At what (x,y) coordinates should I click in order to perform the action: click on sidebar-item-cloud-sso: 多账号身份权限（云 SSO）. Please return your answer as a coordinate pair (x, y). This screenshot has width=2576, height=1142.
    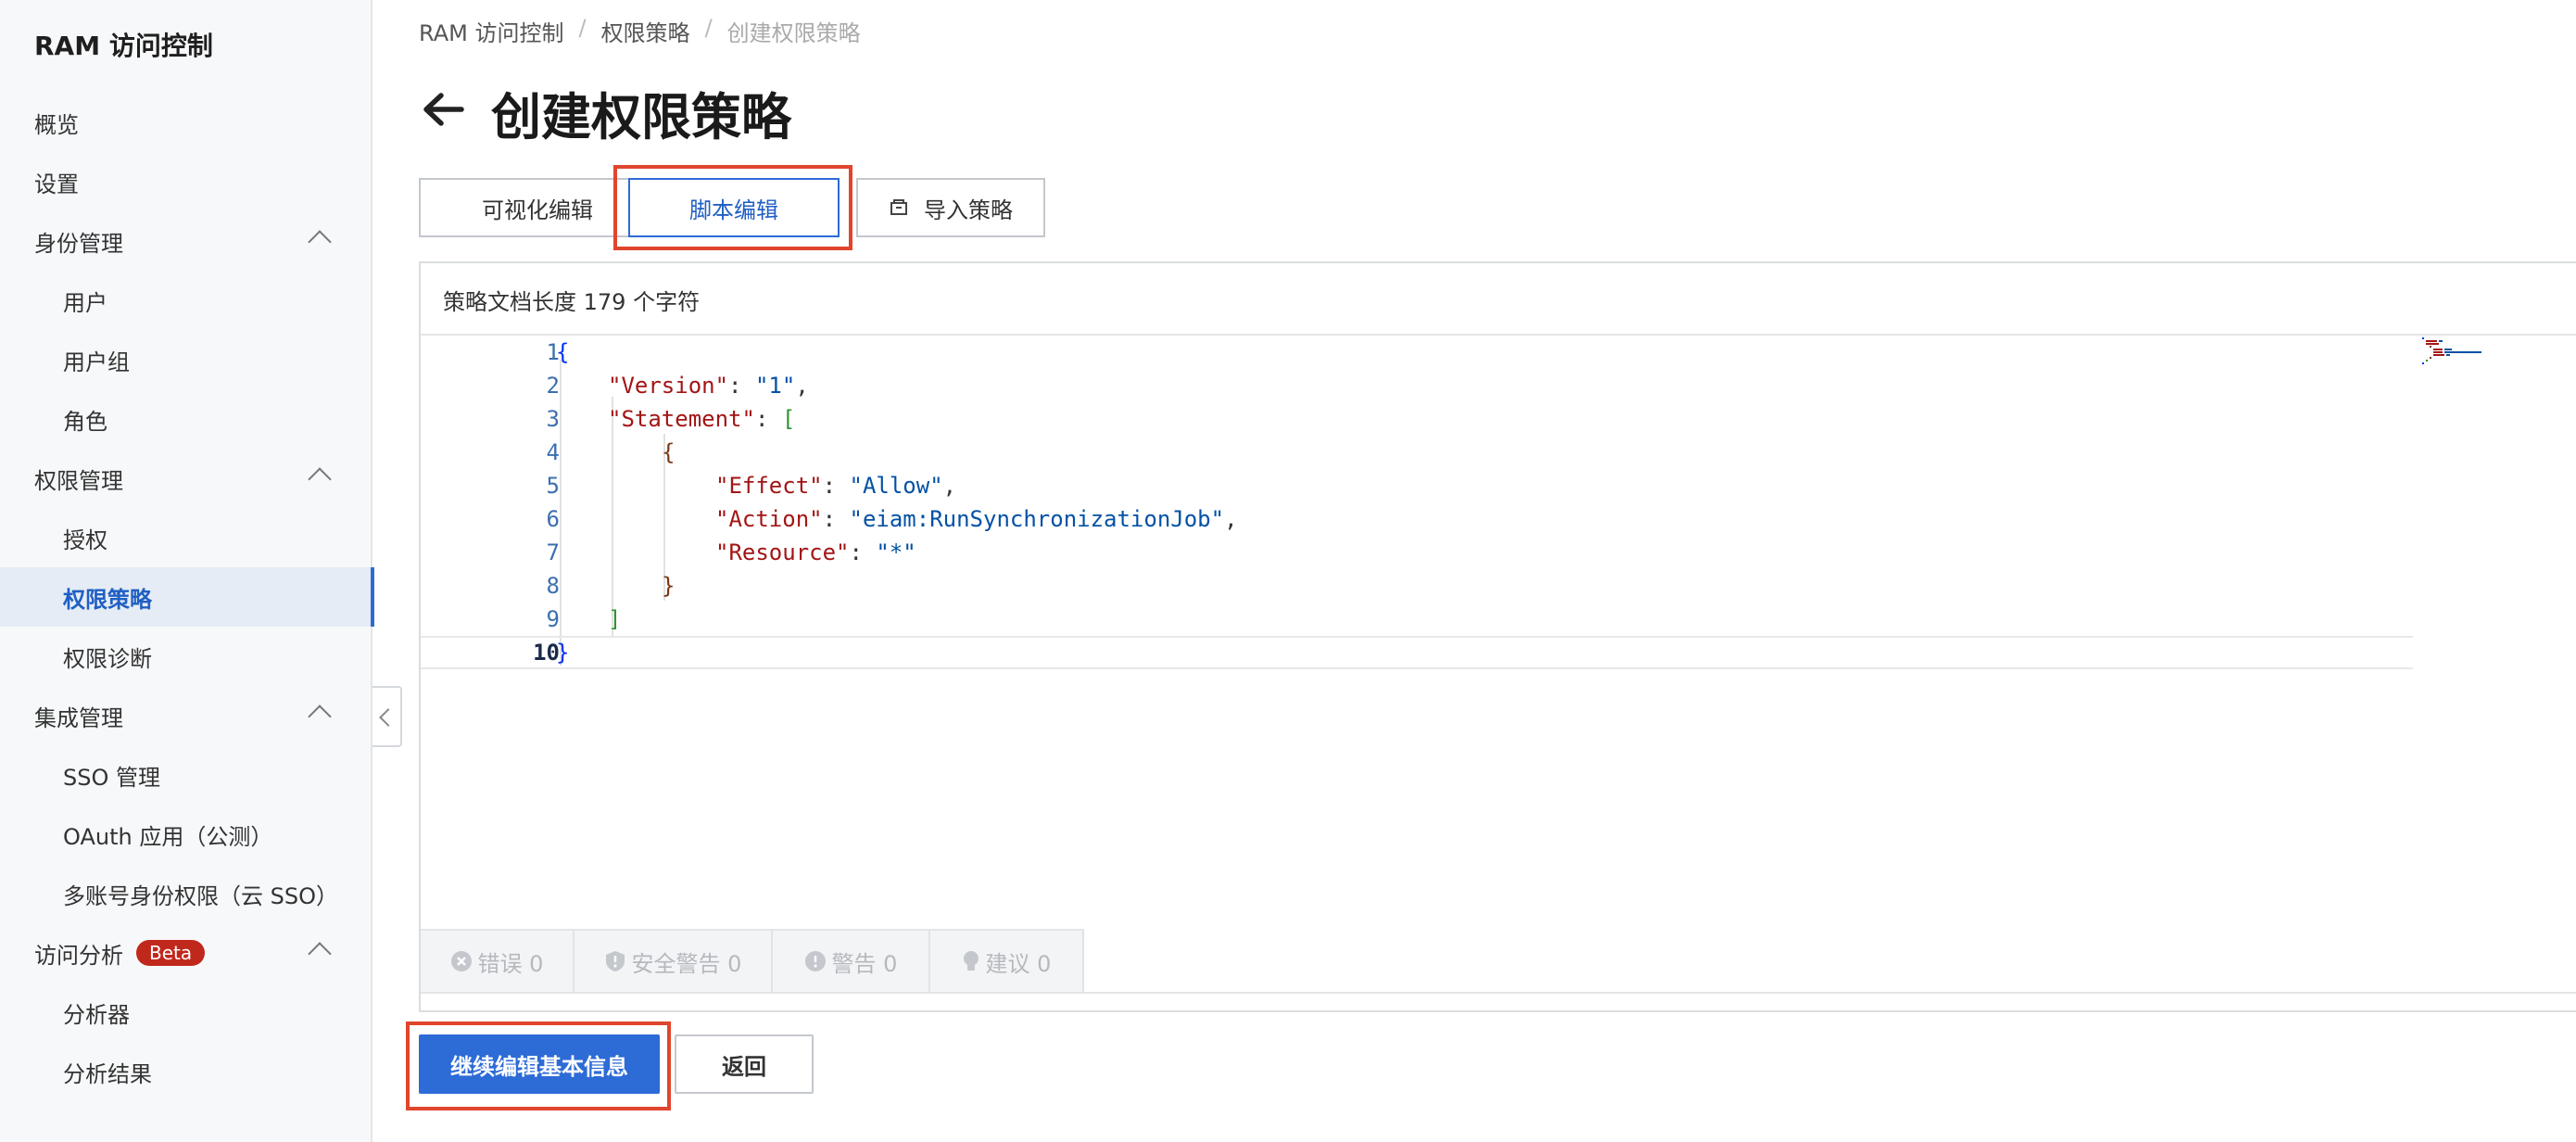
    Looking at the image, I should click on (186, 893).